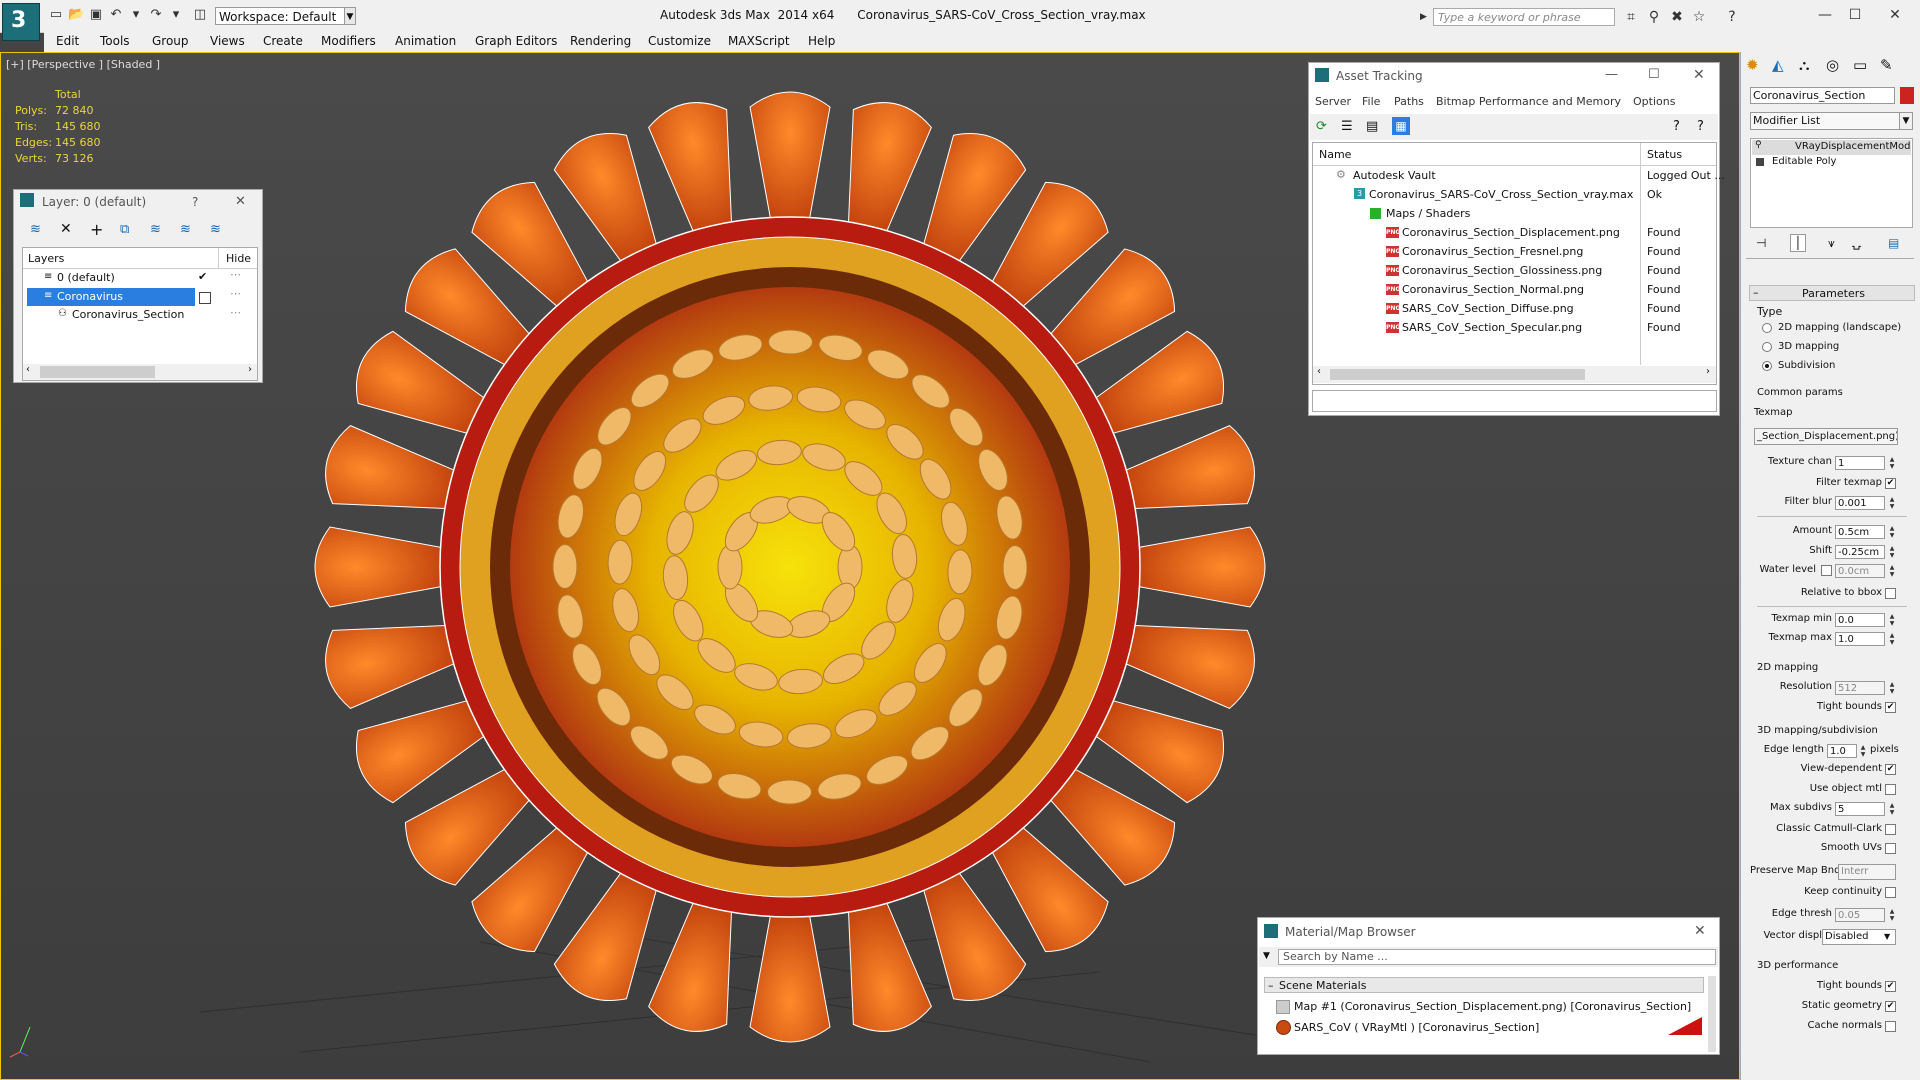  Describe the element at coordinates (1860, 620) in the screenshot. I see `texmap-min-input: 0.0` at that location.